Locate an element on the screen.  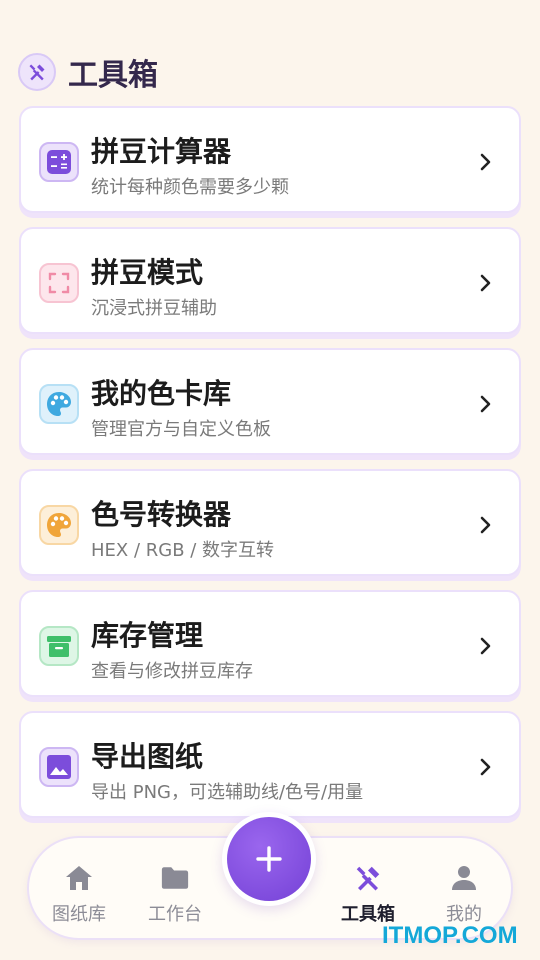
page-header: 工具箱 is located at coordinates (88, 72).